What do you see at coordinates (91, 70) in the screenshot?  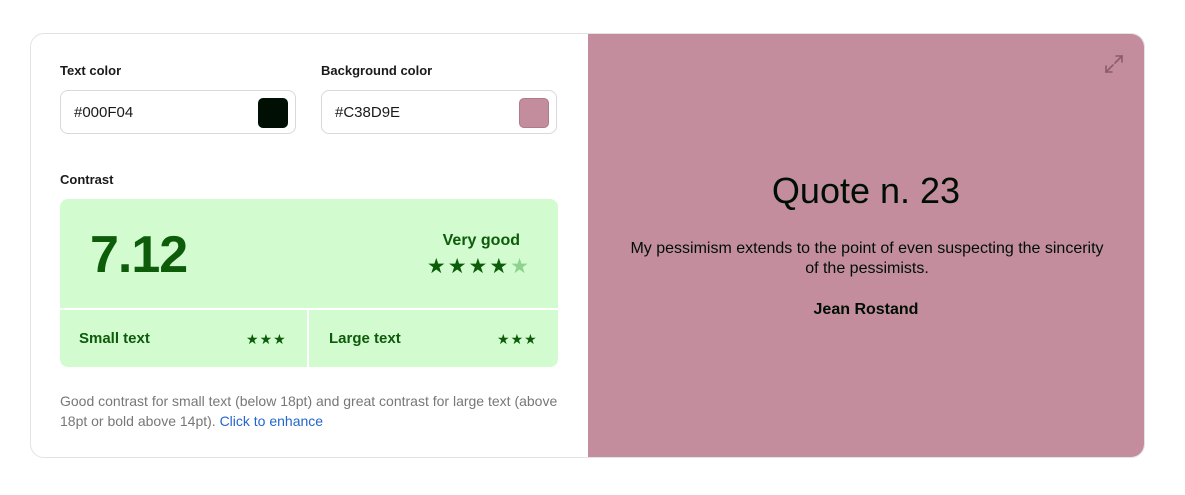 I see `text-color-label: Text color` at bounding box center [91, 70].